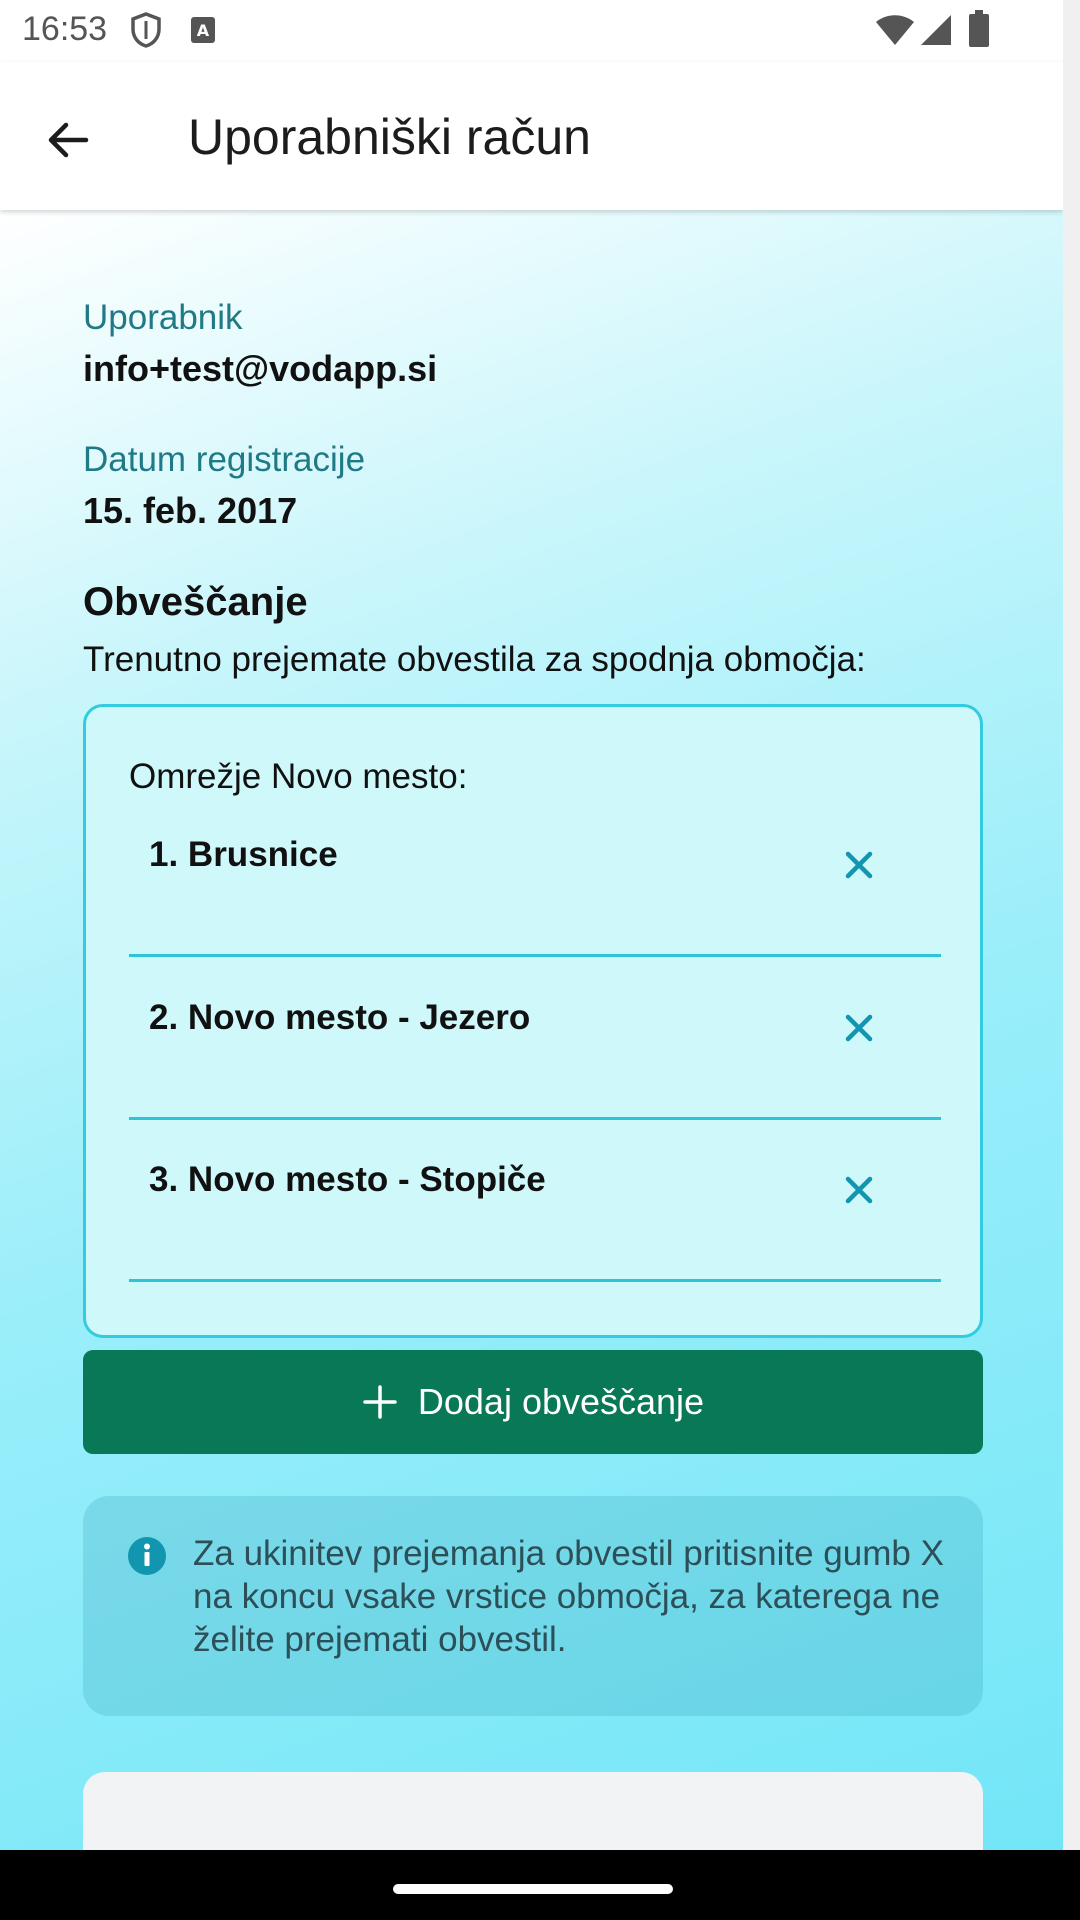 The width and height of the screenshot is (1080, 1920). What do you see at coordinates (195, 602) in the screenshot?
I see `notifications-title: Obveščanje` at bounding box center [195, 602].